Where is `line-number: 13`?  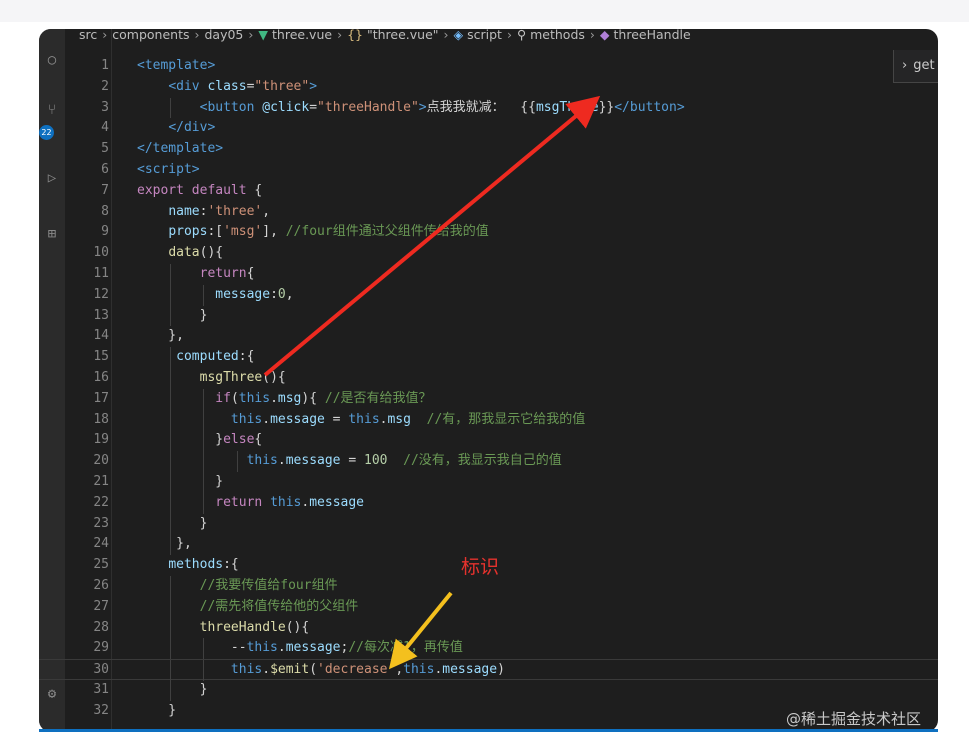 line-number: 13 is located at coordinates (101, 315).